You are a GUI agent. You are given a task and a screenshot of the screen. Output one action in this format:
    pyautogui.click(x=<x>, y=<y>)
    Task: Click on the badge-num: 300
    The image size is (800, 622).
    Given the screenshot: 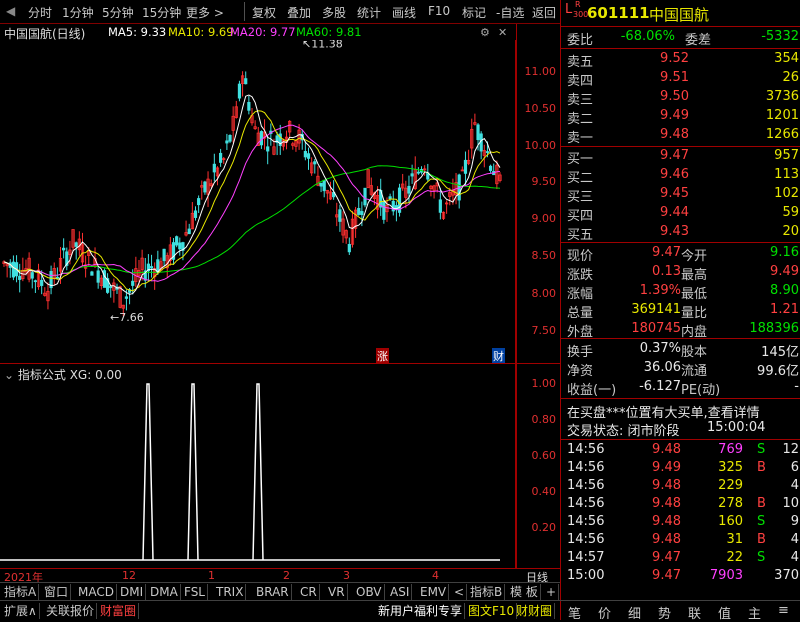 What is the action you would take?
    pyautogui.click(x=581, y=14)
    